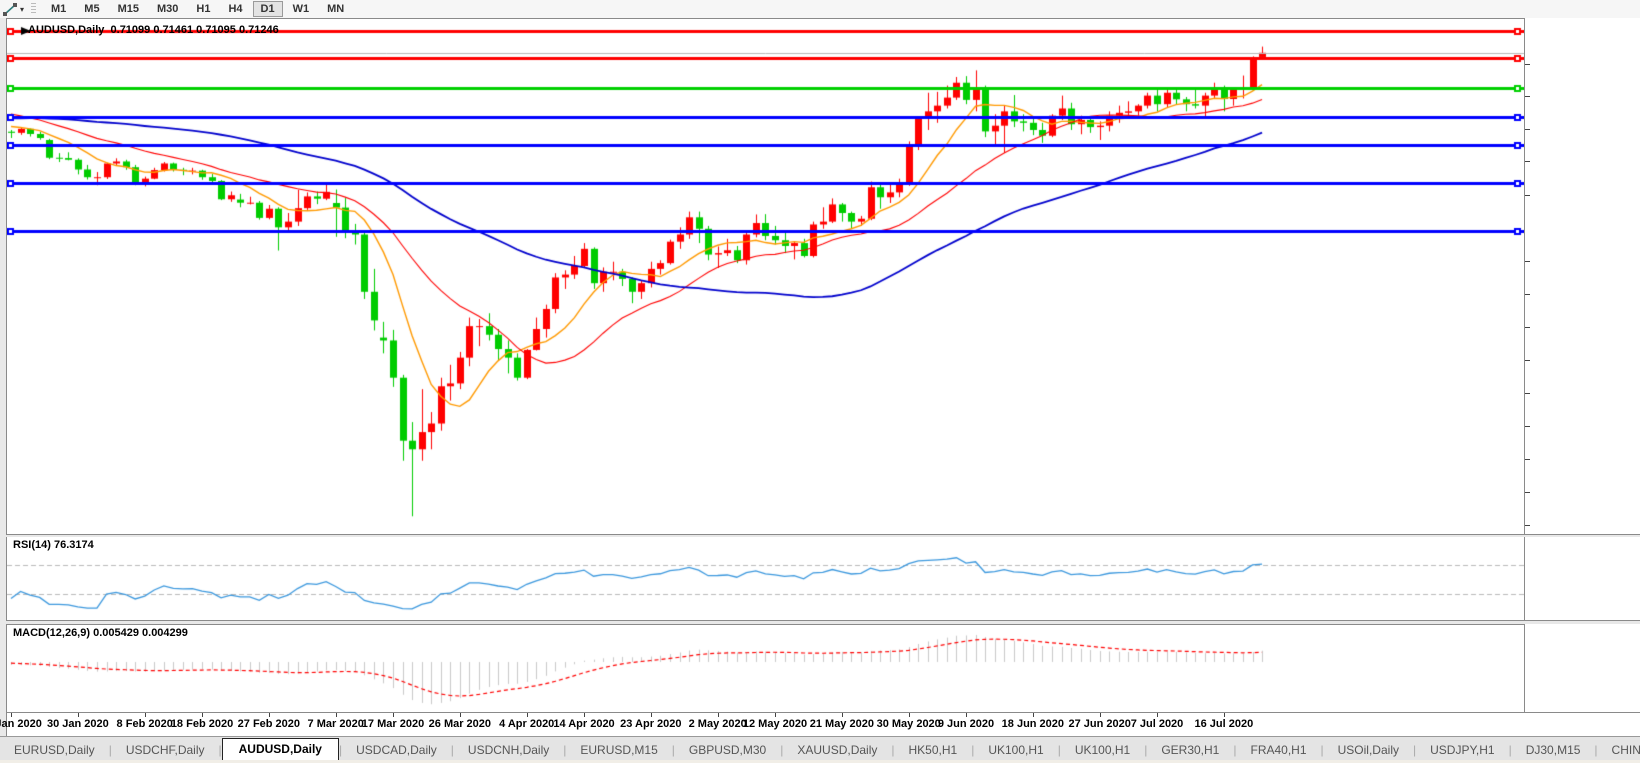 The width and height of the screenshot is (1640, 763). What do you see at coordinates (1099, 724) in the screenshot?
I see `date-label: 27 Jun 2020` at bounding box center [1099, 724].